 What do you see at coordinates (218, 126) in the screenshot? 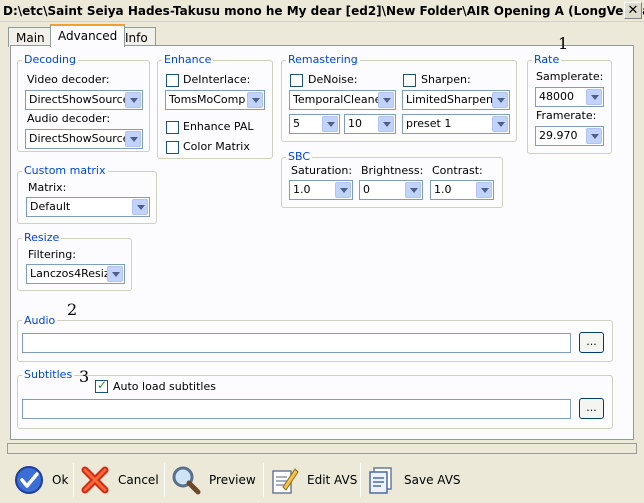
I see `enhance-pal-label: Enhance PAL` at bounding box center [218, 126].